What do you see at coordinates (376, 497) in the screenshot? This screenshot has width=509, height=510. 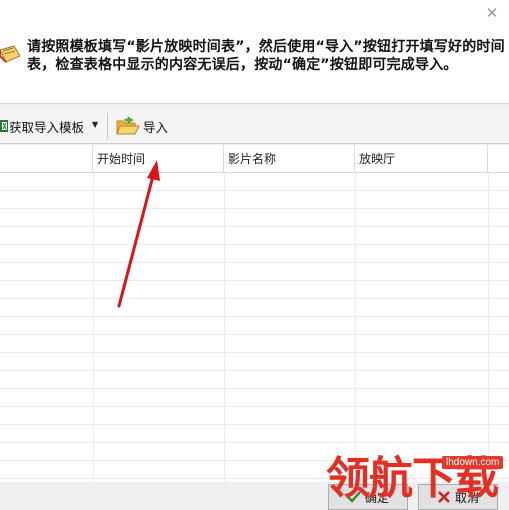 I see `ok-label: 确定` at bounding box center [376, 497].